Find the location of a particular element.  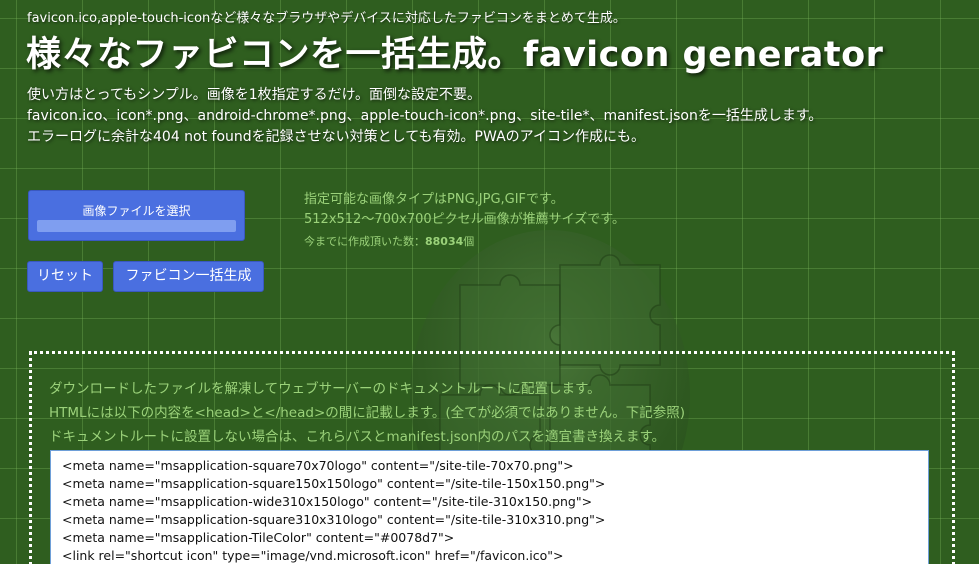

file-select-label: 画像ファイルを選択 is located at coordinates (136, 211).